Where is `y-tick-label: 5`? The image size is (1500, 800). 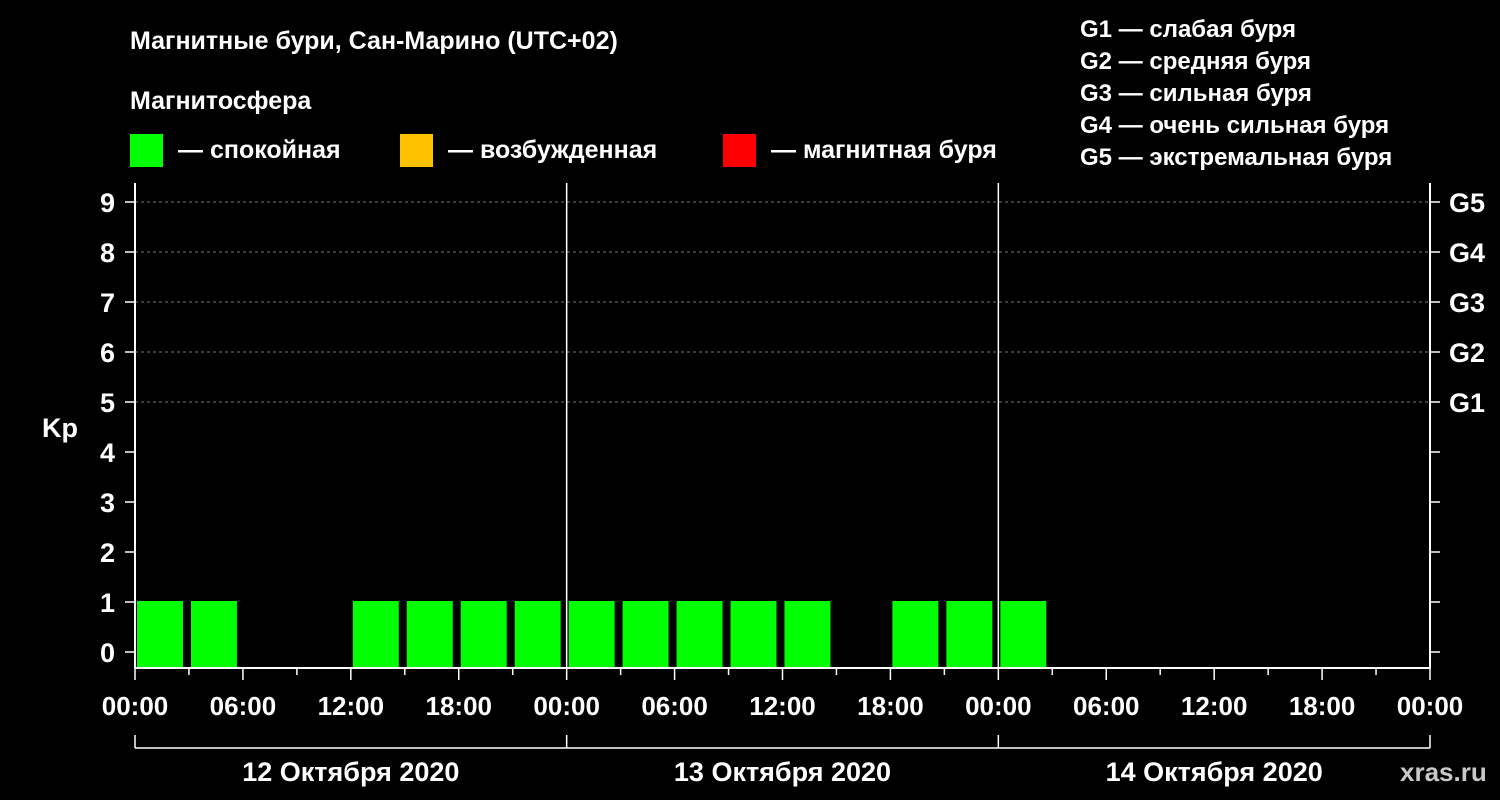 y-tick-label: 5 is located at coordinates (107, 403).